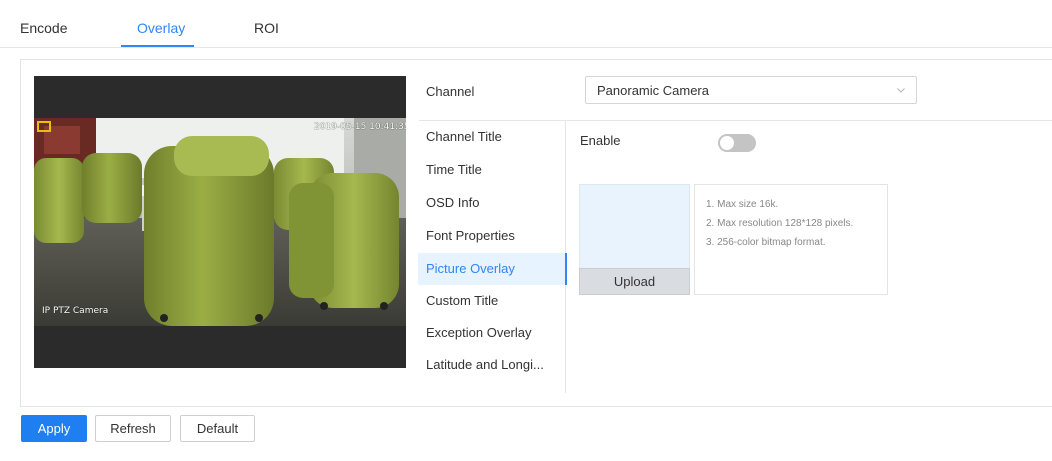 Image resolution: width=1052 pixels, height=461 pixels. I want to click on tab-overlay: Overlay, so click(161, 28).